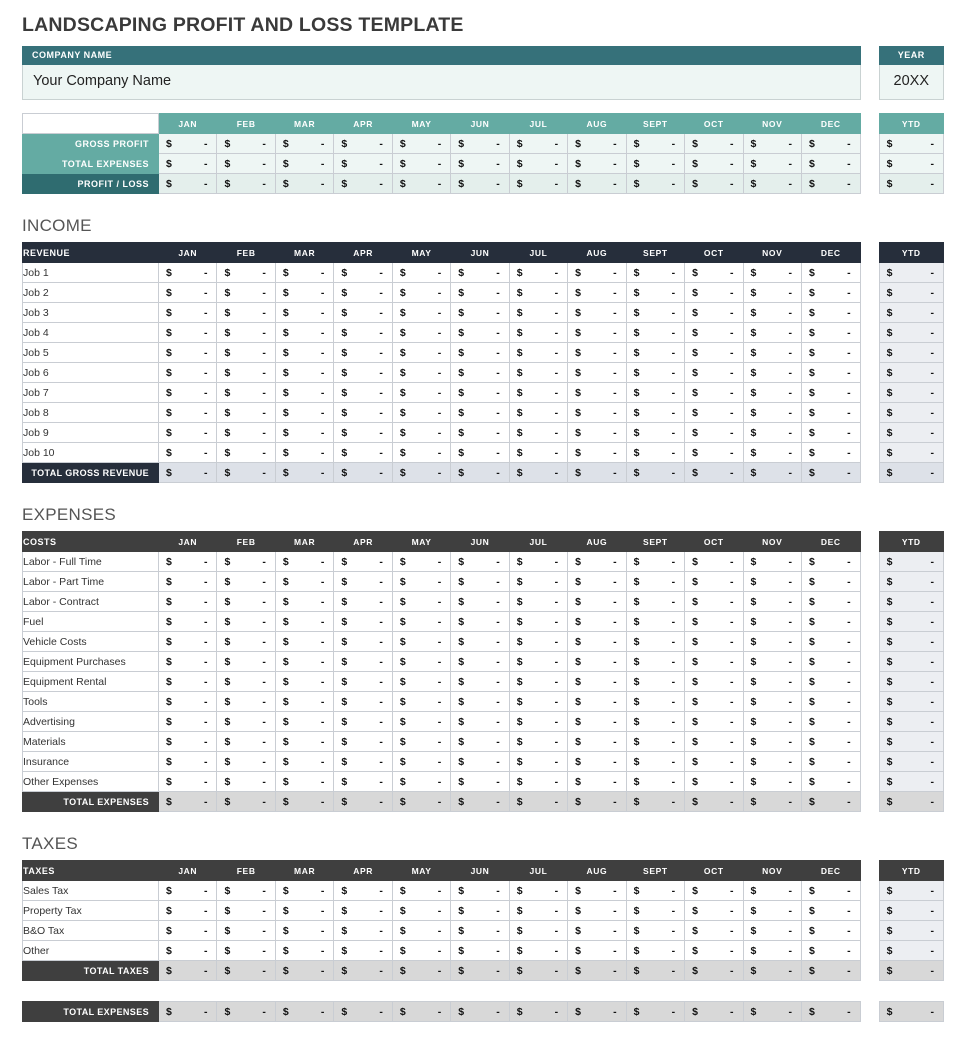 This screenshot has height=1063, width=958. I want to click on row-label: Equipment Rental, so click(90, 681).